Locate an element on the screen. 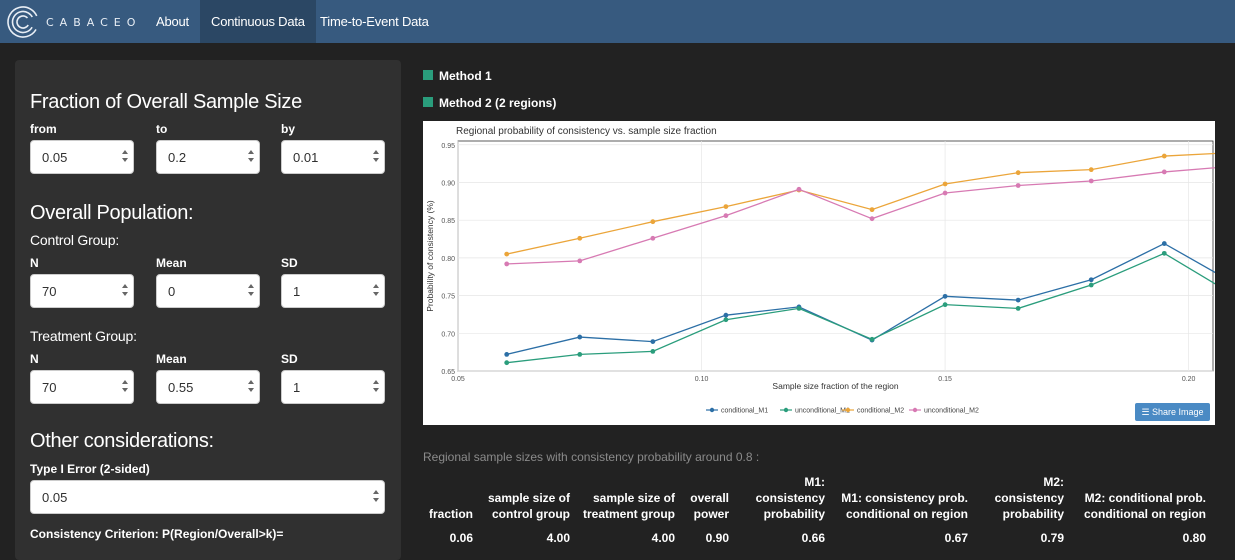  x-tick-label: 0.05 is located at coordinates (458, 379).